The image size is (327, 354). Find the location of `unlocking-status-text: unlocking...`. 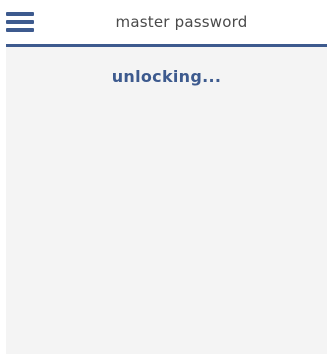

unlocking-status-text: unlocking... is located at coordinates (166, 76).